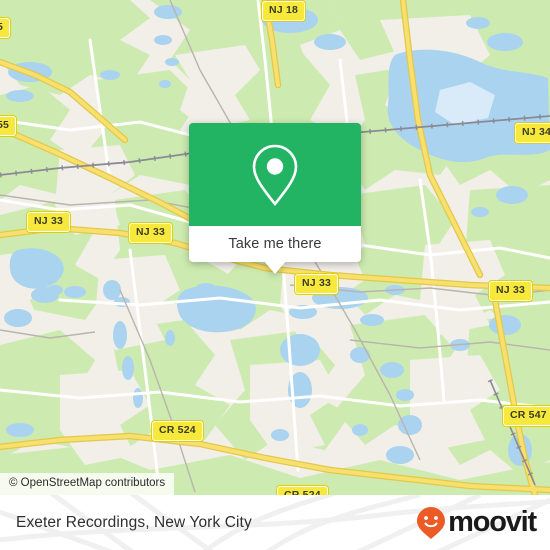 This screenshot has height=550, width=550. Describe the element at coordinates (284, 11) in the screenshot. I see `road-shield: NJ 18` at that location.